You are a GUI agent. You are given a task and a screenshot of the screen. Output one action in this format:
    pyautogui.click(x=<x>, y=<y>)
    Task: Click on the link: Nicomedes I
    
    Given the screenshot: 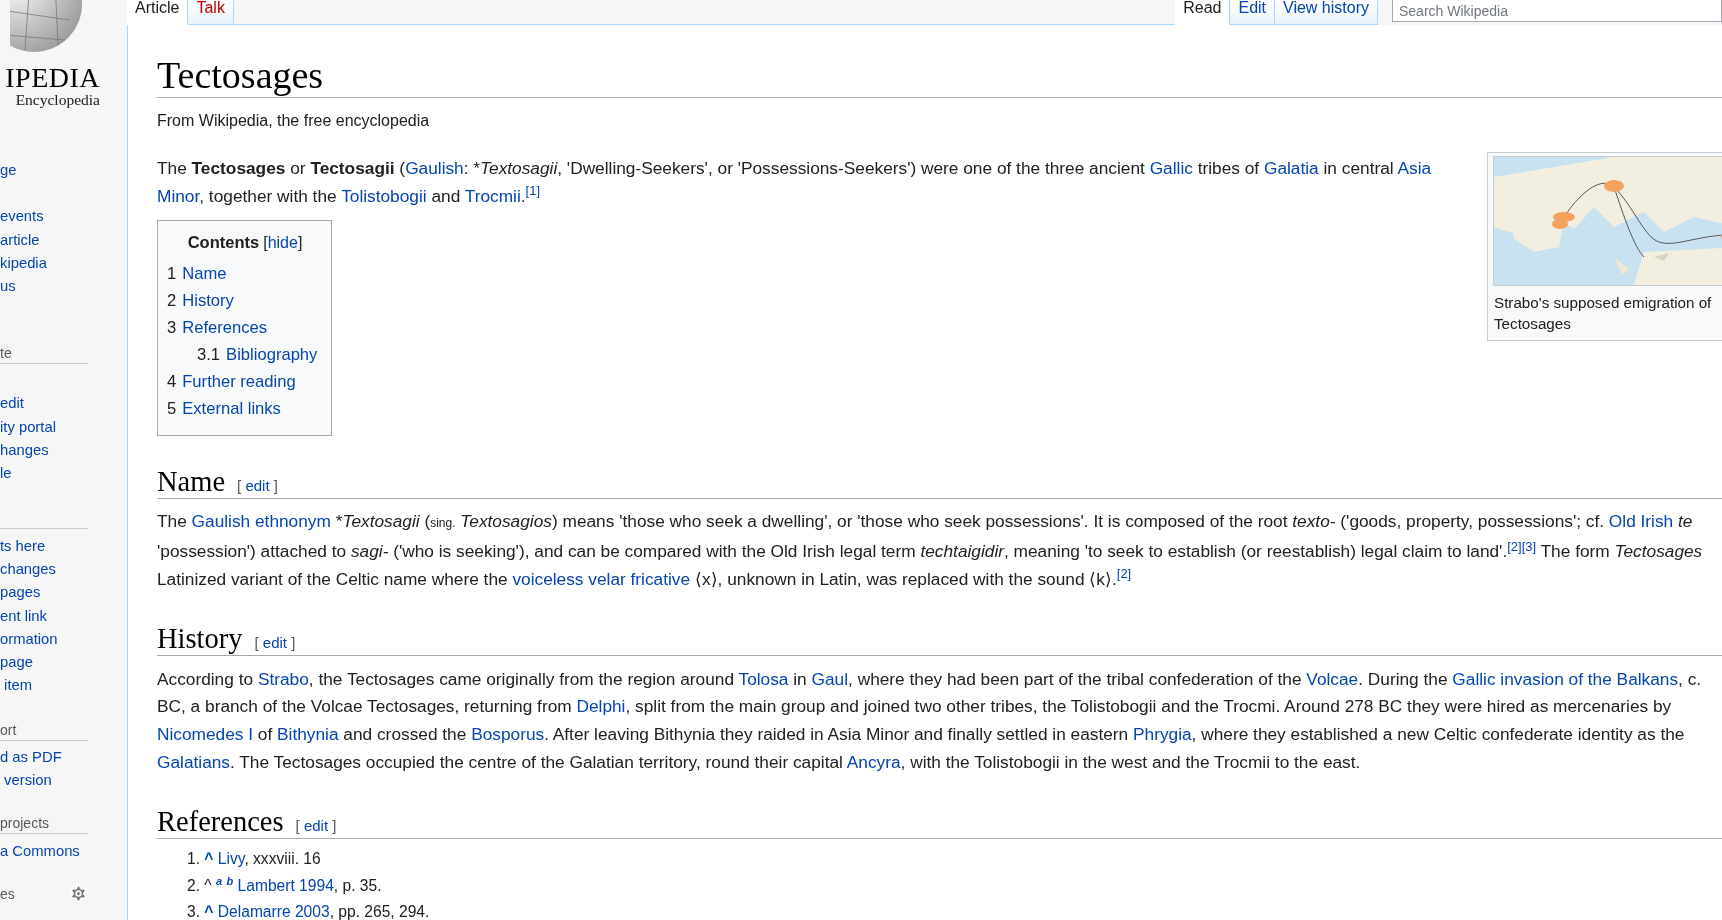 What is the action you would take?
    pyautogui.click(x=205, y=733)
    